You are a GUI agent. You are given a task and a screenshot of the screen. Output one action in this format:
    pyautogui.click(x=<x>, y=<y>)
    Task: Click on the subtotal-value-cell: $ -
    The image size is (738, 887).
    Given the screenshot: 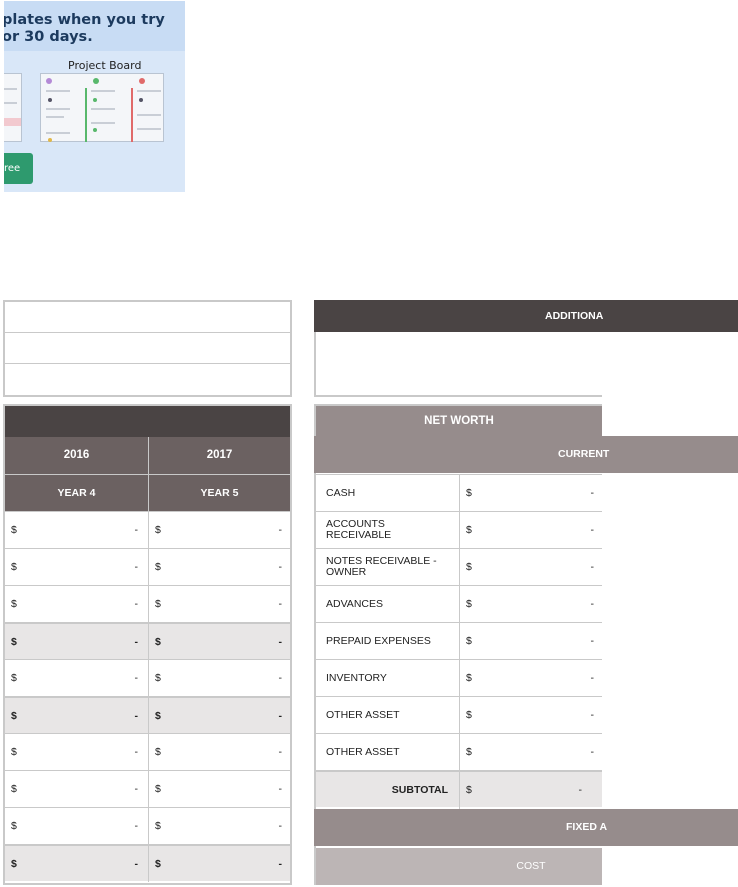 What is the action you would take?
    pyautogui.click(x=531, y=790)
    